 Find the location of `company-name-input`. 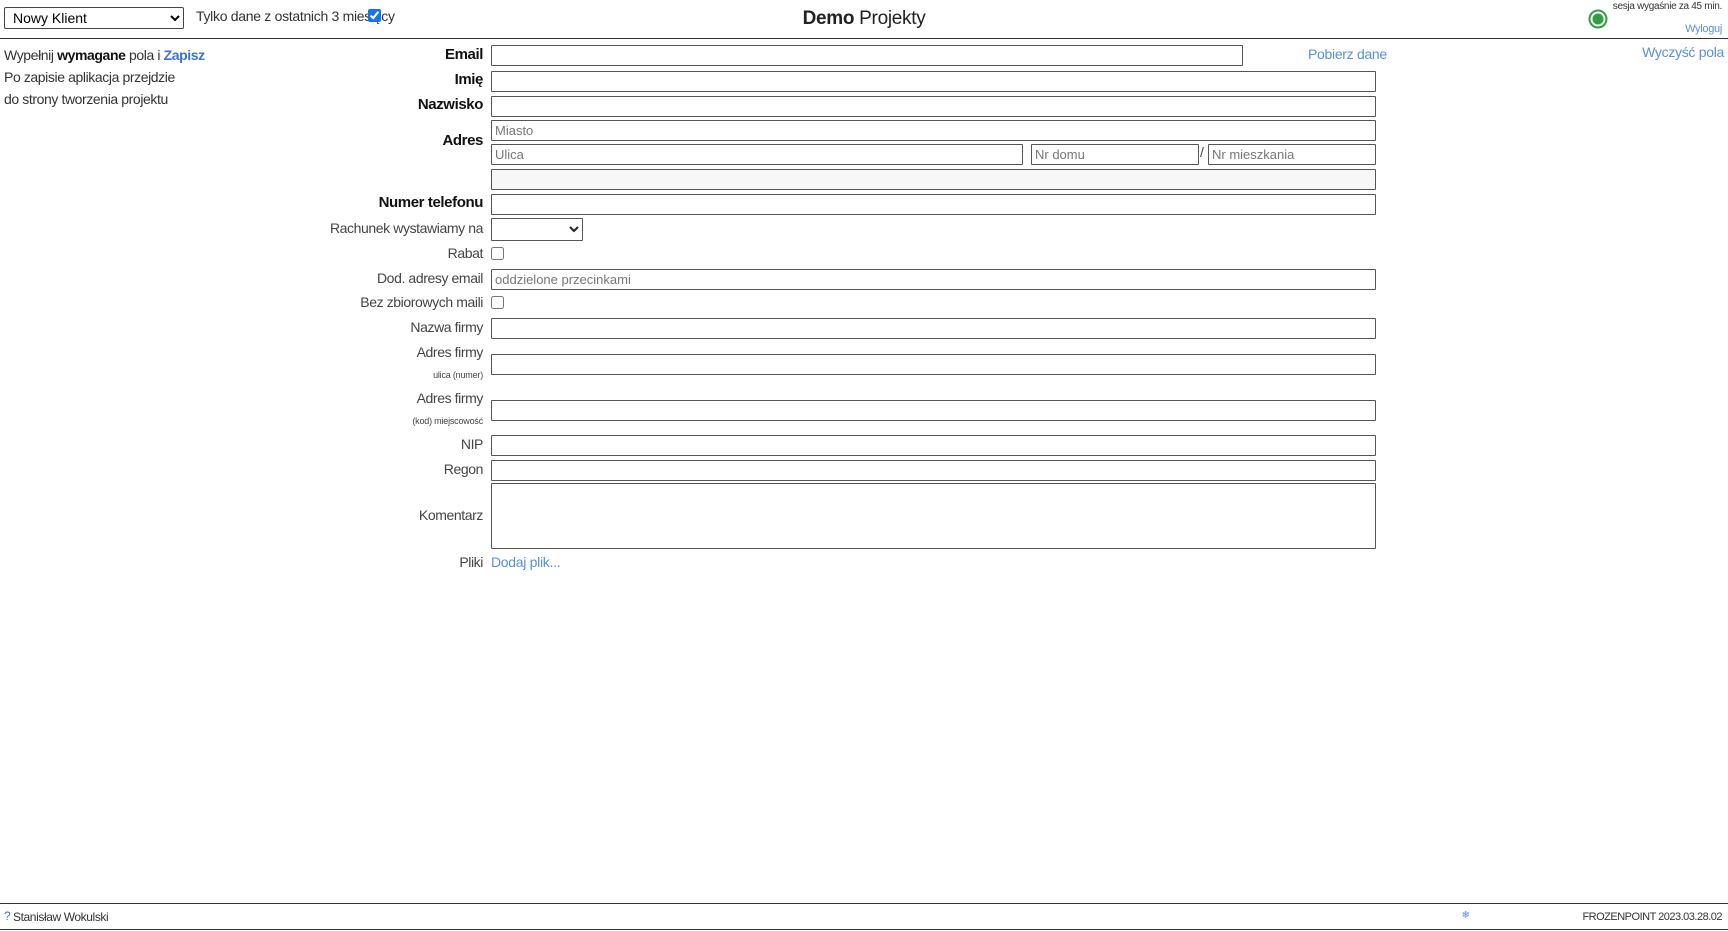

company-name-input is located at coordinates (933, 328).